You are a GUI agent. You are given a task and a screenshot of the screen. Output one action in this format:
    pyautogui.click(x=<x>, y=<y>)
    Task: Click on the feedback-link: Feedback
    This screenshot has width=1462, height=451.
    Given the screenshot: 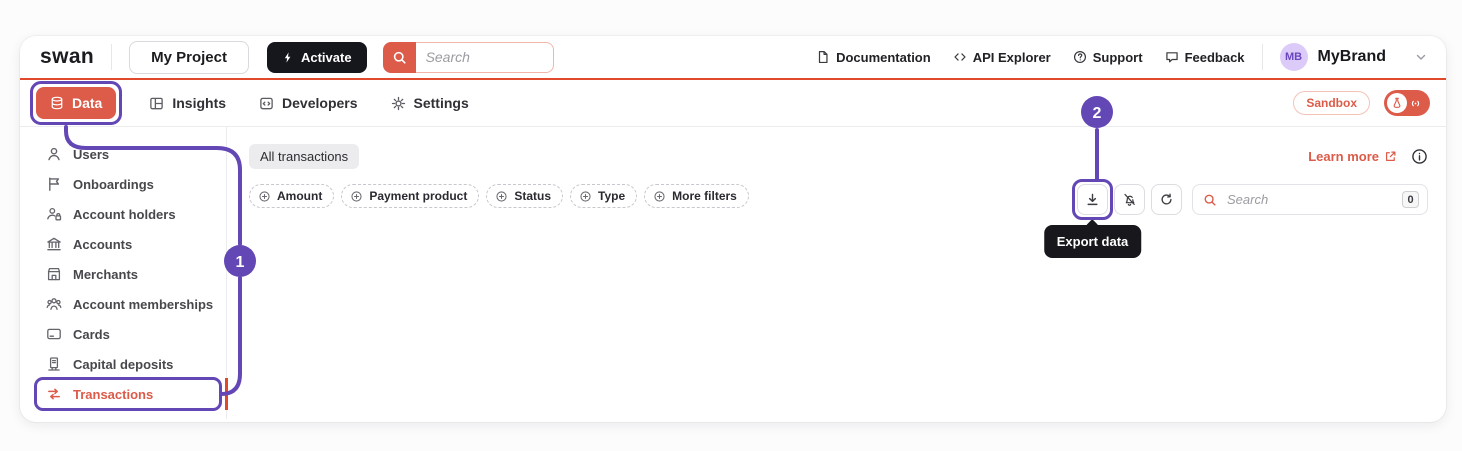 What is the action you would take?
    pyautogui.click(x=1205, y=57)
    